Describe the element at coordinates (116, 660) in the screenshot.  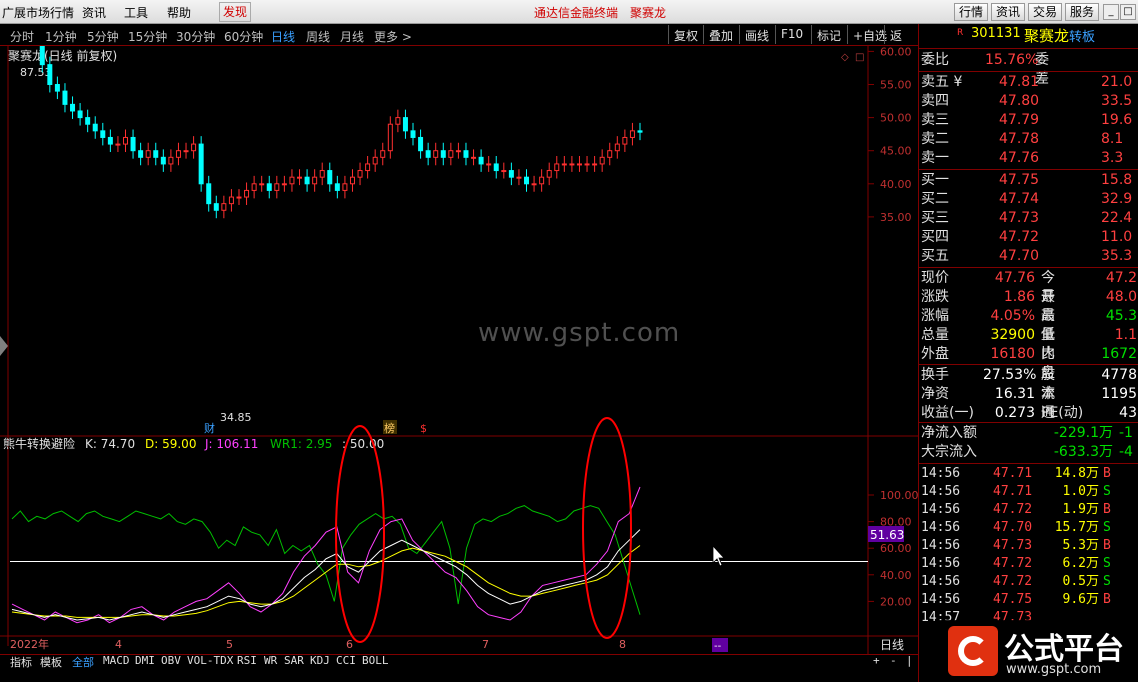
I see `tab-macd: MACD` at that location.